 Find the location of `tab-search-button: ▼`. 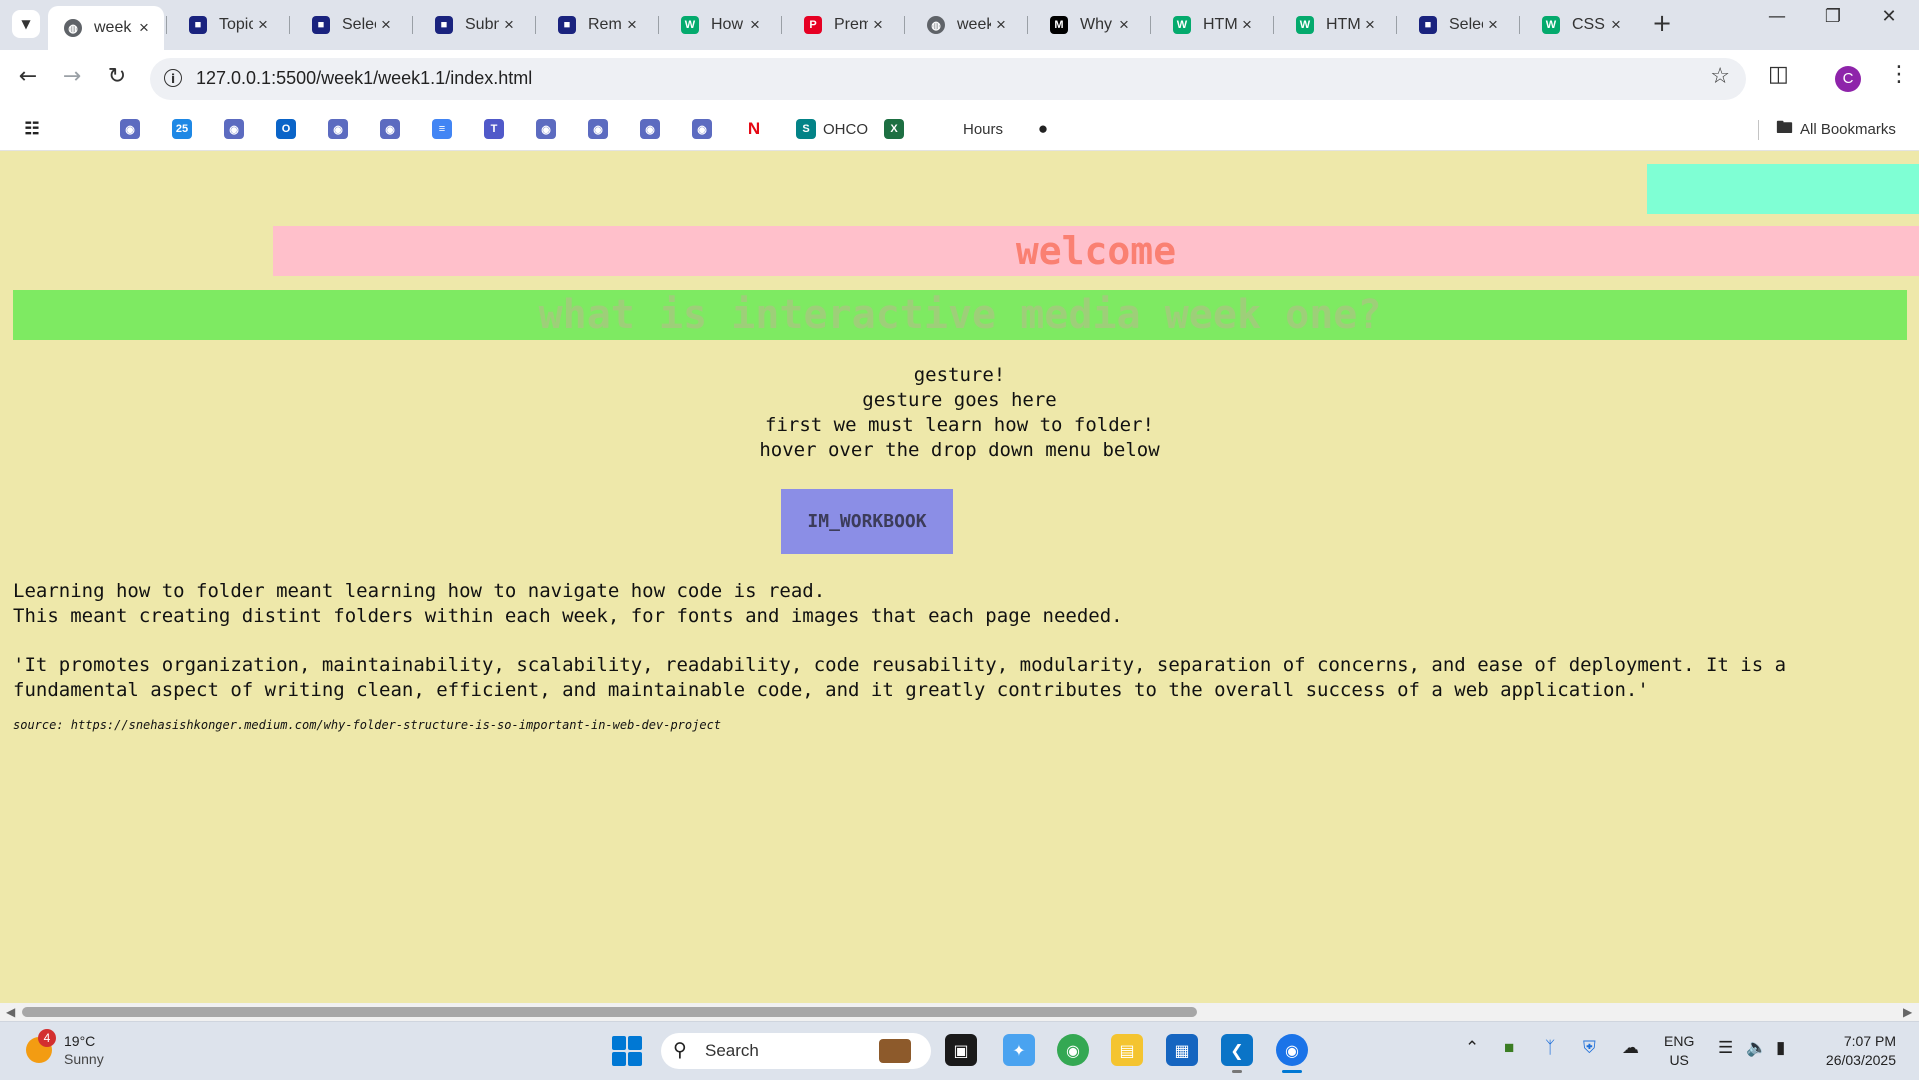

tab-search-button: ▼ is located at coordinates (26, 24).